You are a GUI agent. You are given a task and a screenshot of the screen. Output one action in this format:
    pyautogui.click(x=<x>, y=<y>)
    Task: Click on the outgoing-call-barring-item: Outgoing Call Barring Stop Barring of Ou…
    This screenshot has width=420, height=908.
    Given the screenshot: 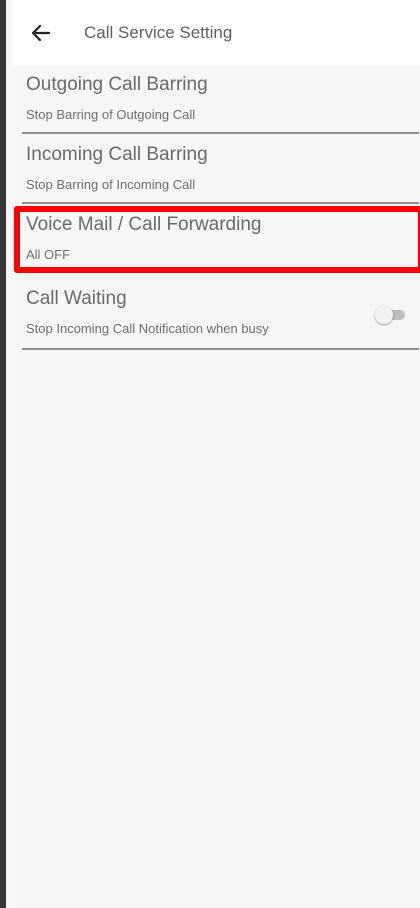 What is the action you would take?
    pyautogui.click(x=220, y=100)
    